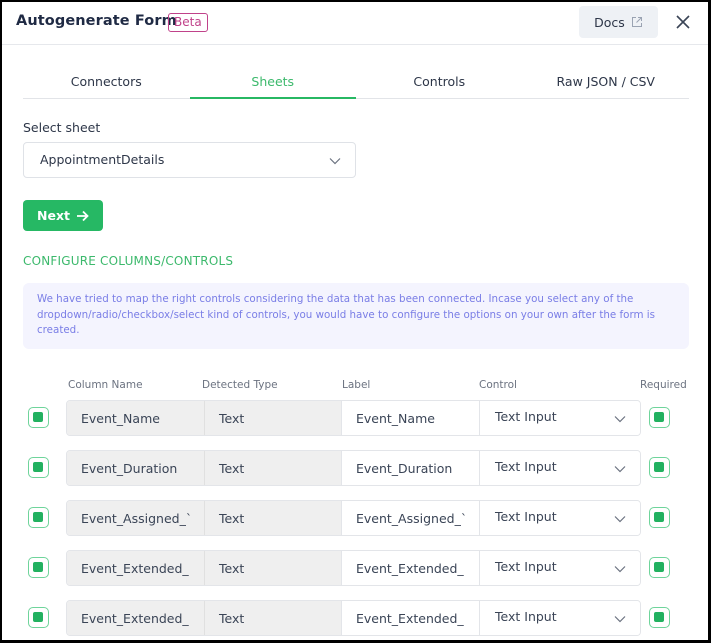 The height and width of the screenshot is (643, 711). What do you see at coordinates (636, 22) in the screenshot?
I see `external-link-icon` at bounding box center [636, 22].